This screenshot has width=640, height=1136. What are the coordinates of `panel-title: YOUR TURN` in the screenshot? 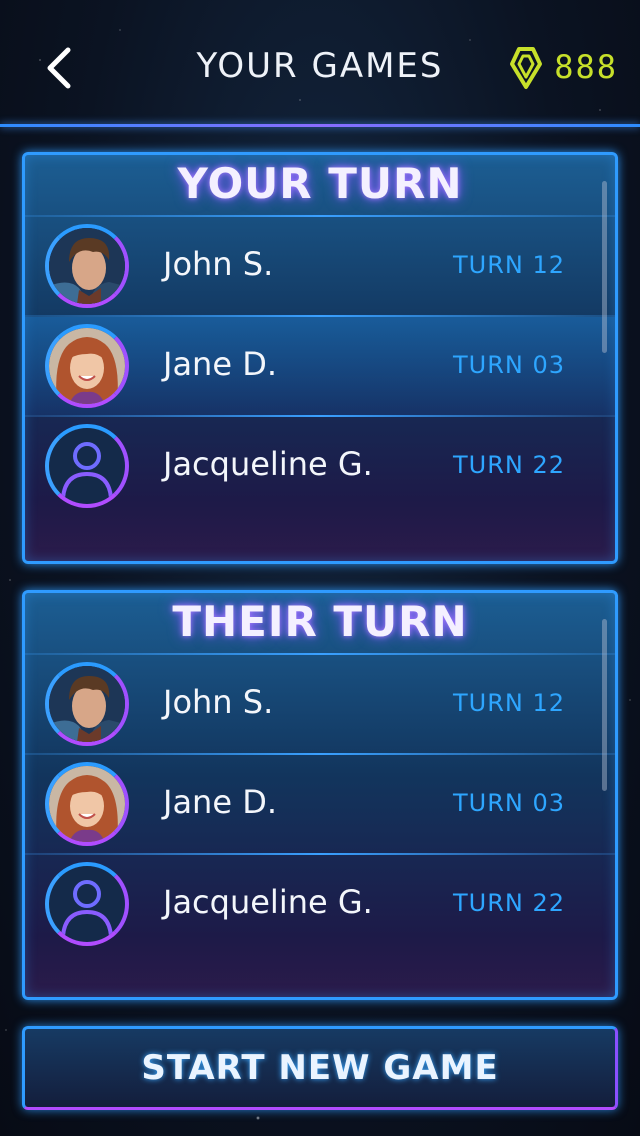 It's located at (320, 183).